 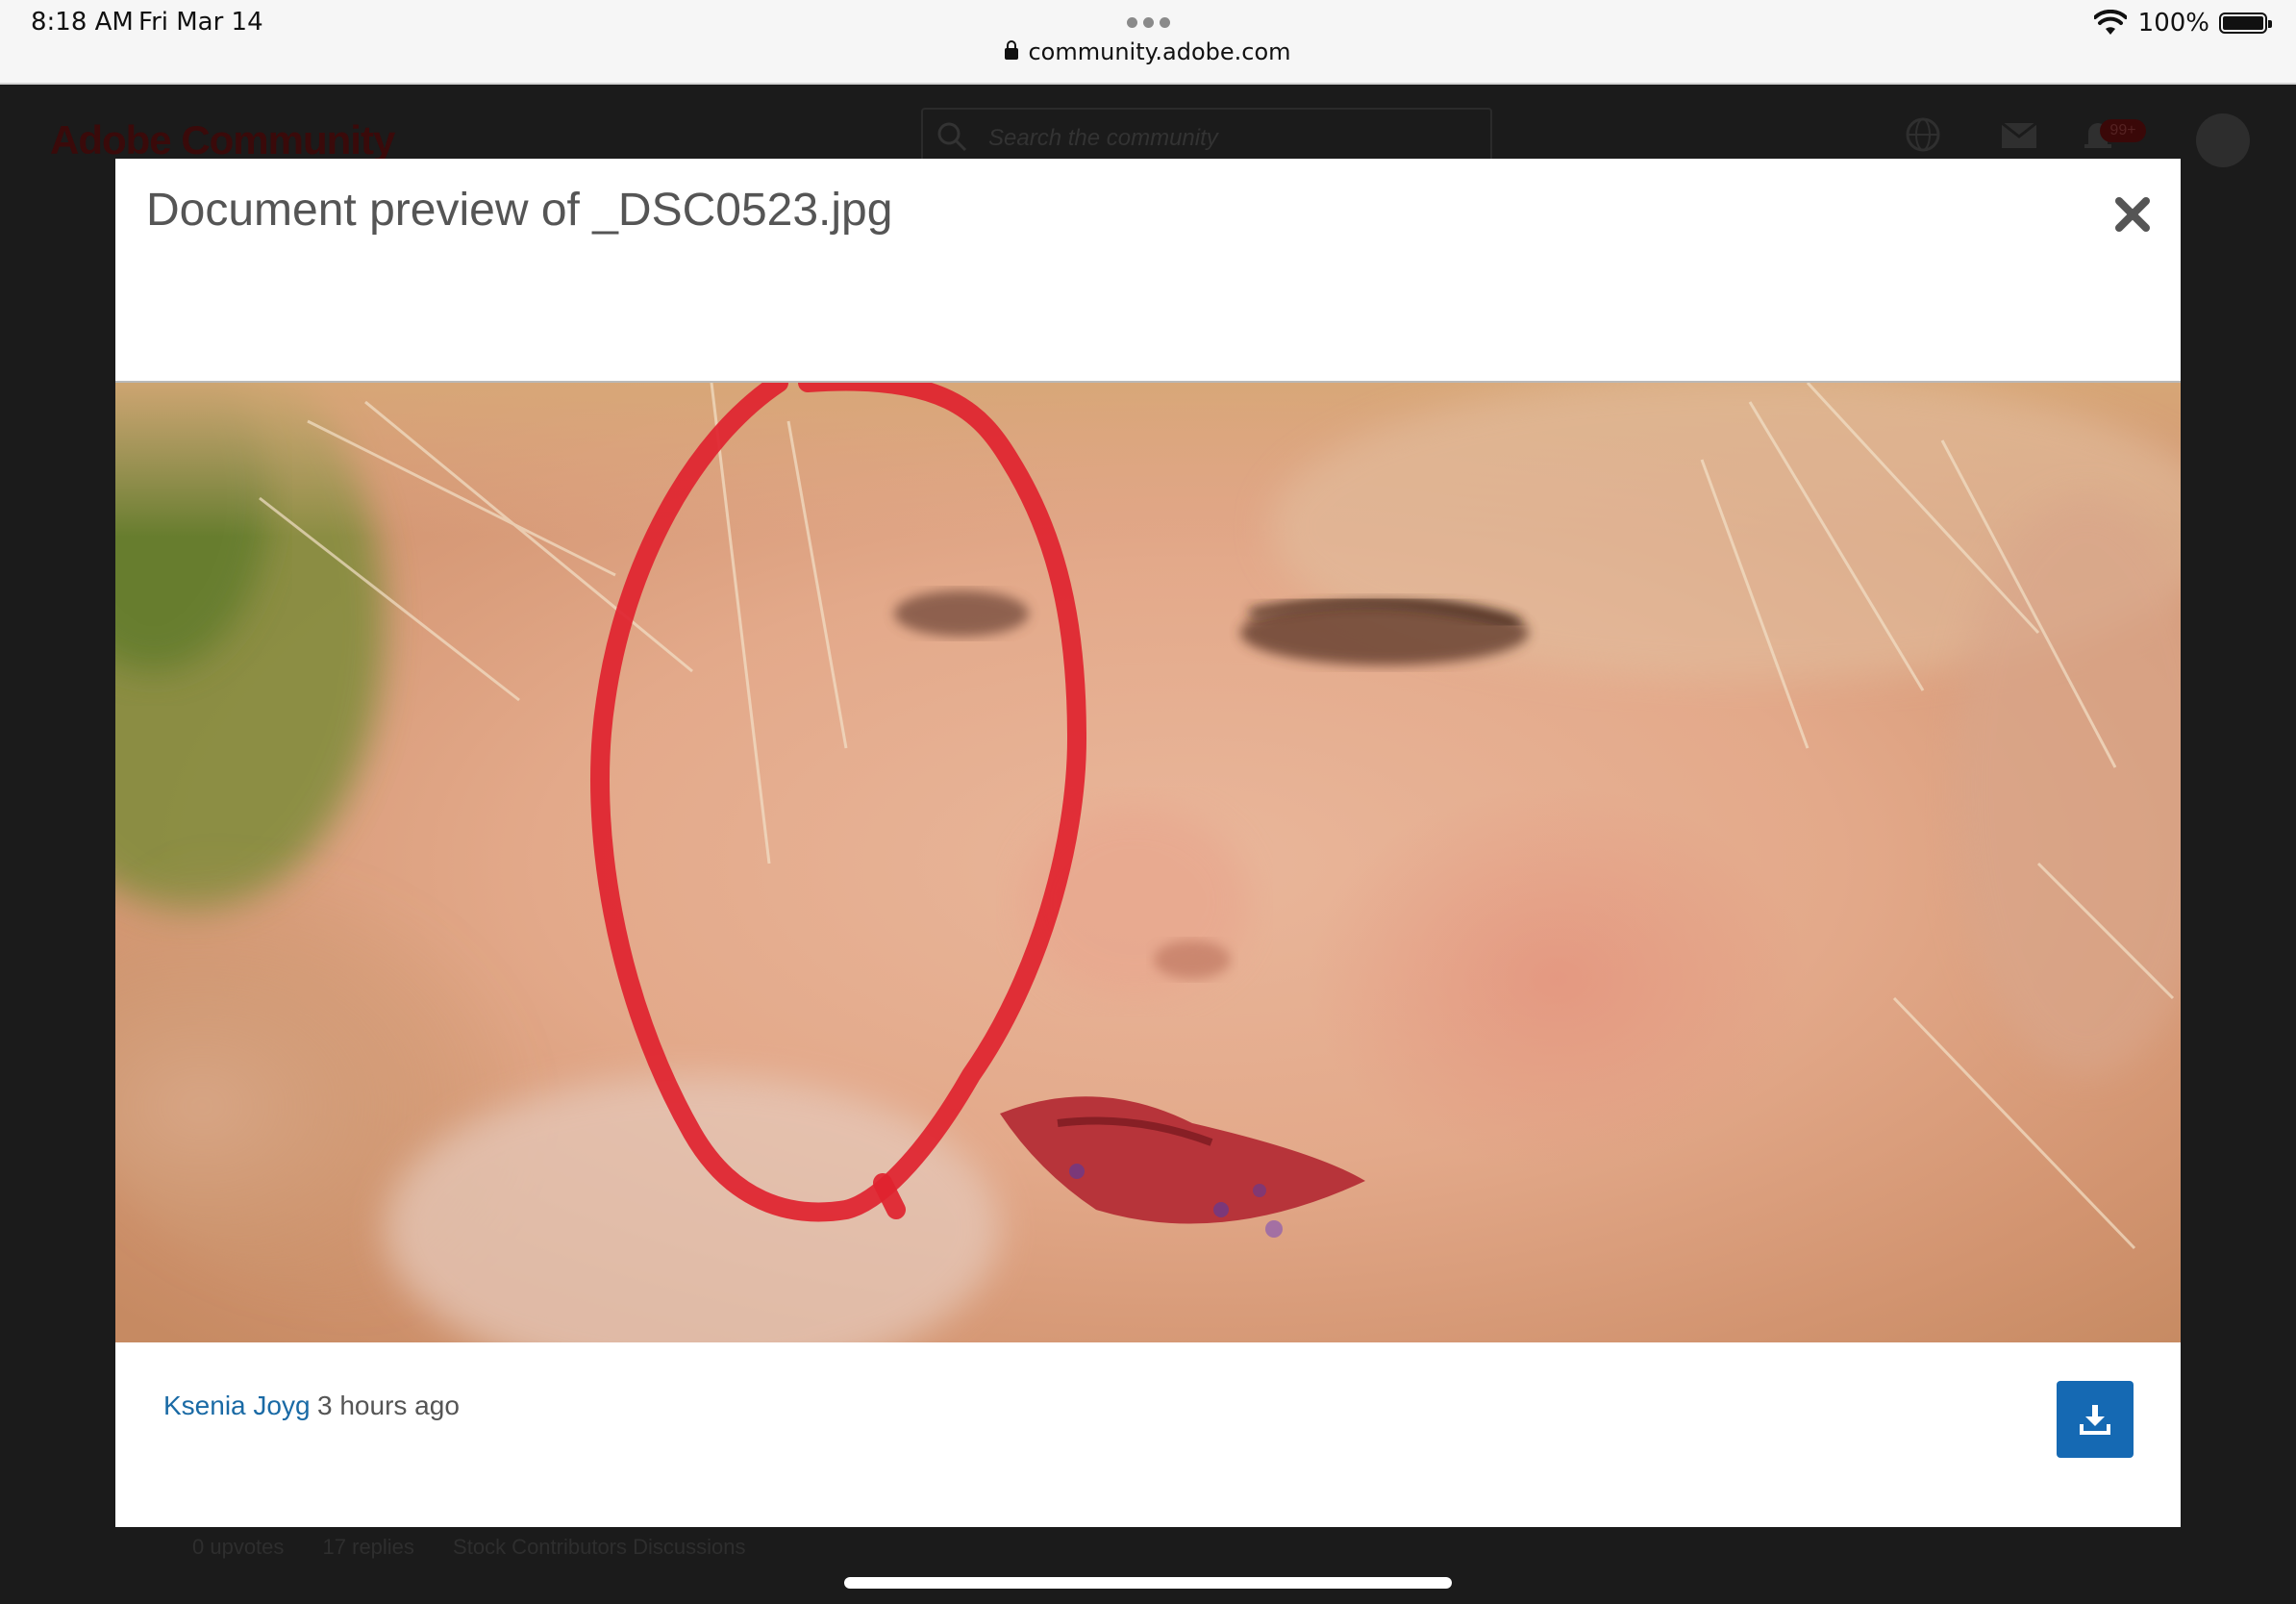 I want to click on address-bar: community.adobe.com, so click(x=1148, y=51).